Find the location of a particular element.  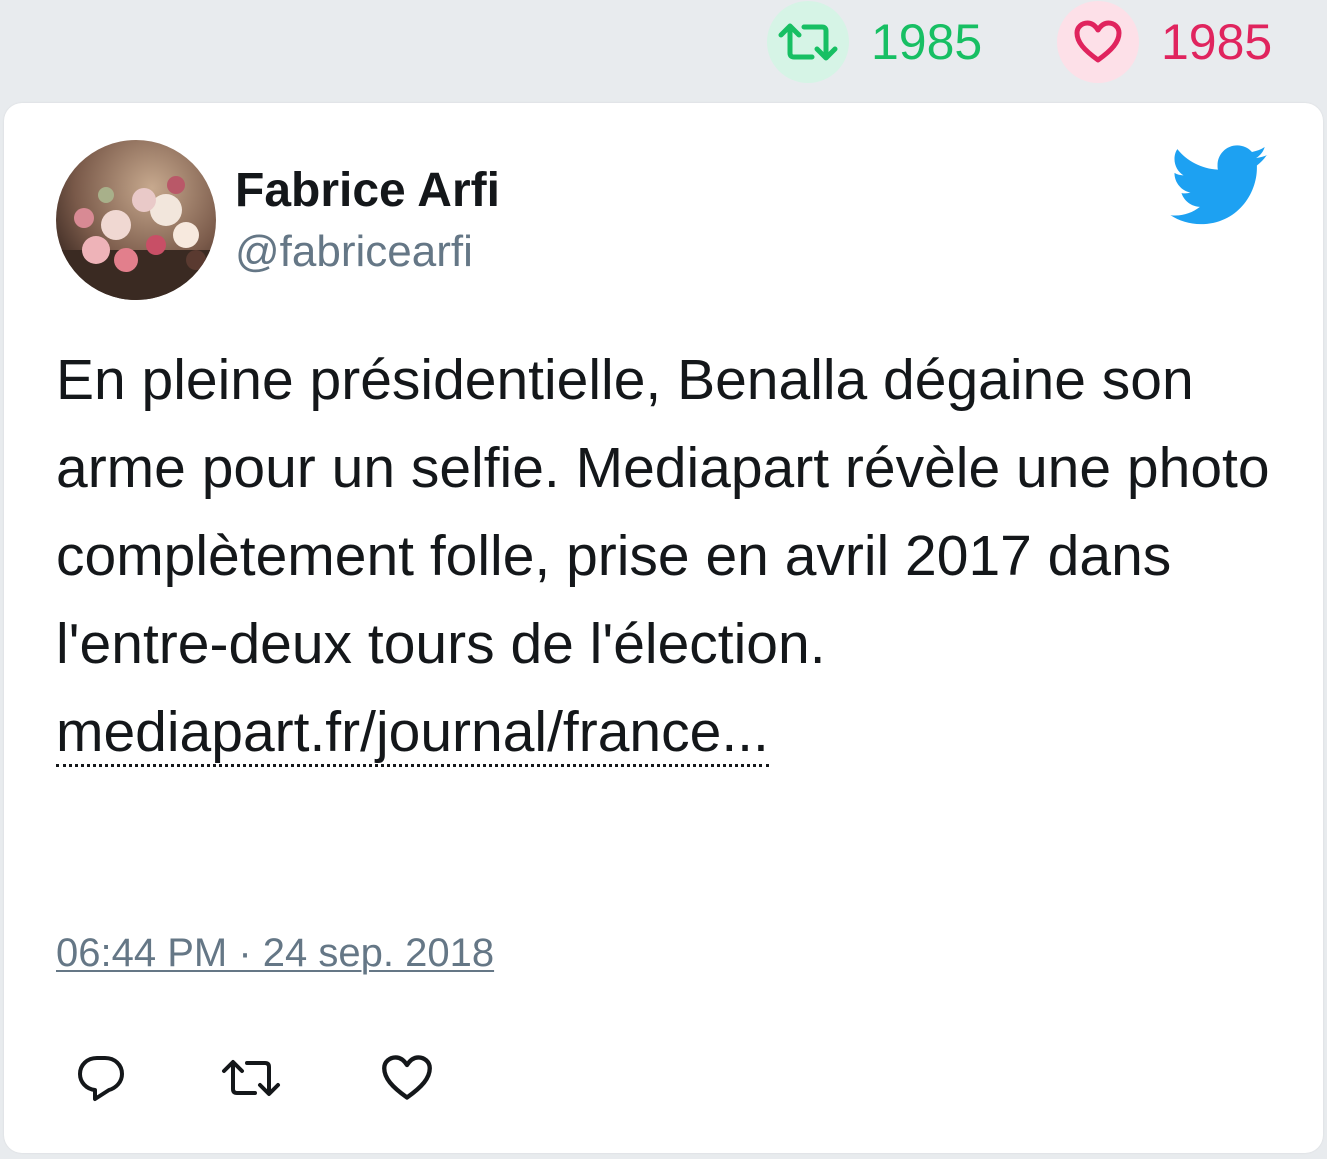

avatar is located at coordinates (136, 220).